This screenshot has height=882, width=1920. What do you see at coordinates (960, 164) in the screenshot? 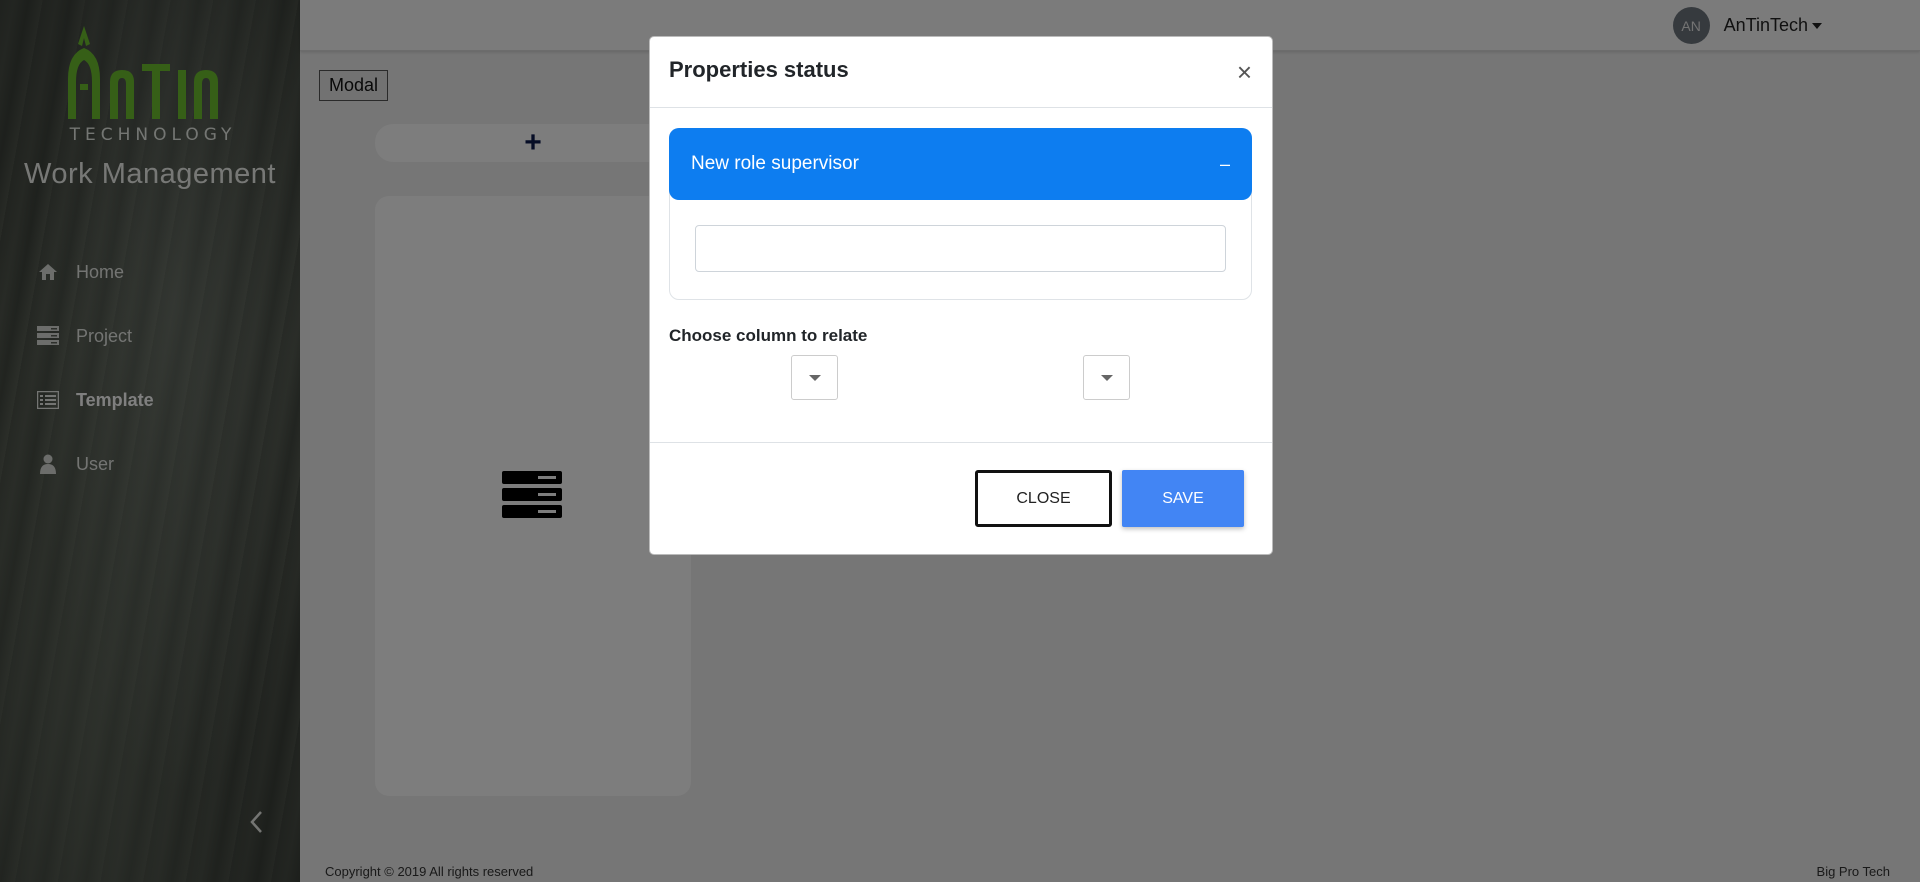
I see `accordion-header: New role supervisor –` at bounding box center [960, 164].